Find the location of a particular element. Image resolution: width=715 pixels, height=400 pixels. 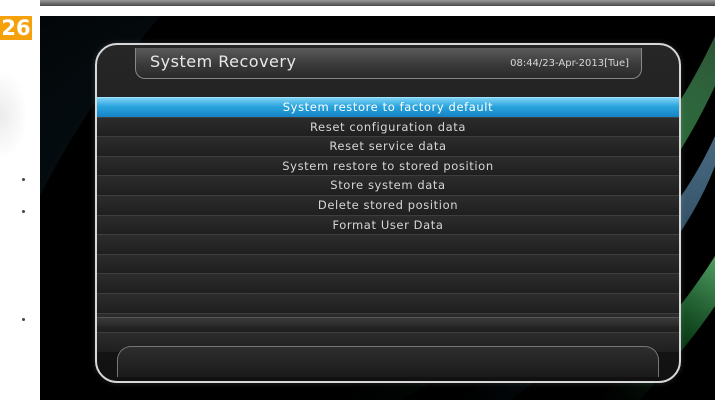

menu-item-reset-configuration: Reset configuration data is located at coordinates (388, 126).